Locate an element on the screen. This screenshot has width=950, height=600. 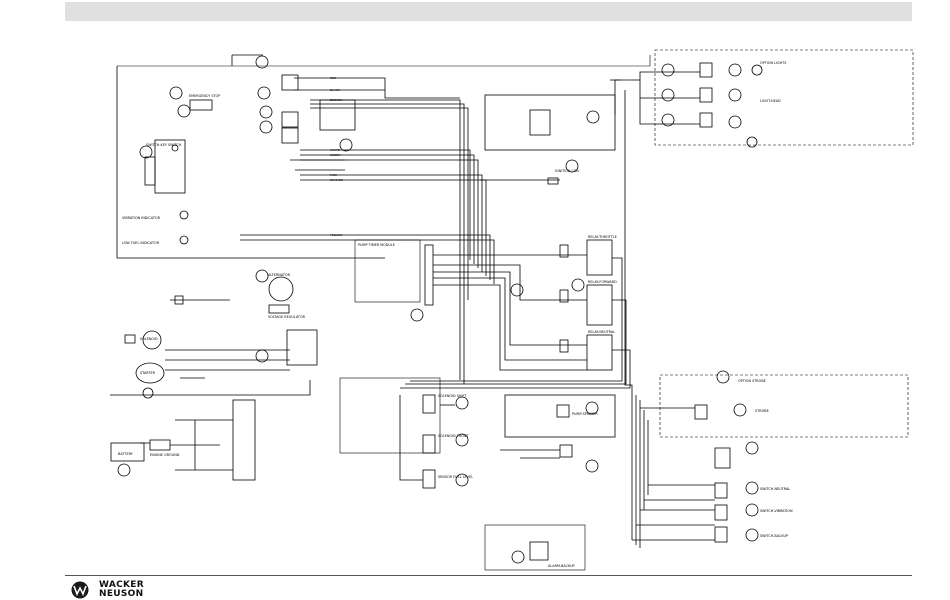
relay-forward-label: RELAY-FORWARD is located at coordinates (602, 282).